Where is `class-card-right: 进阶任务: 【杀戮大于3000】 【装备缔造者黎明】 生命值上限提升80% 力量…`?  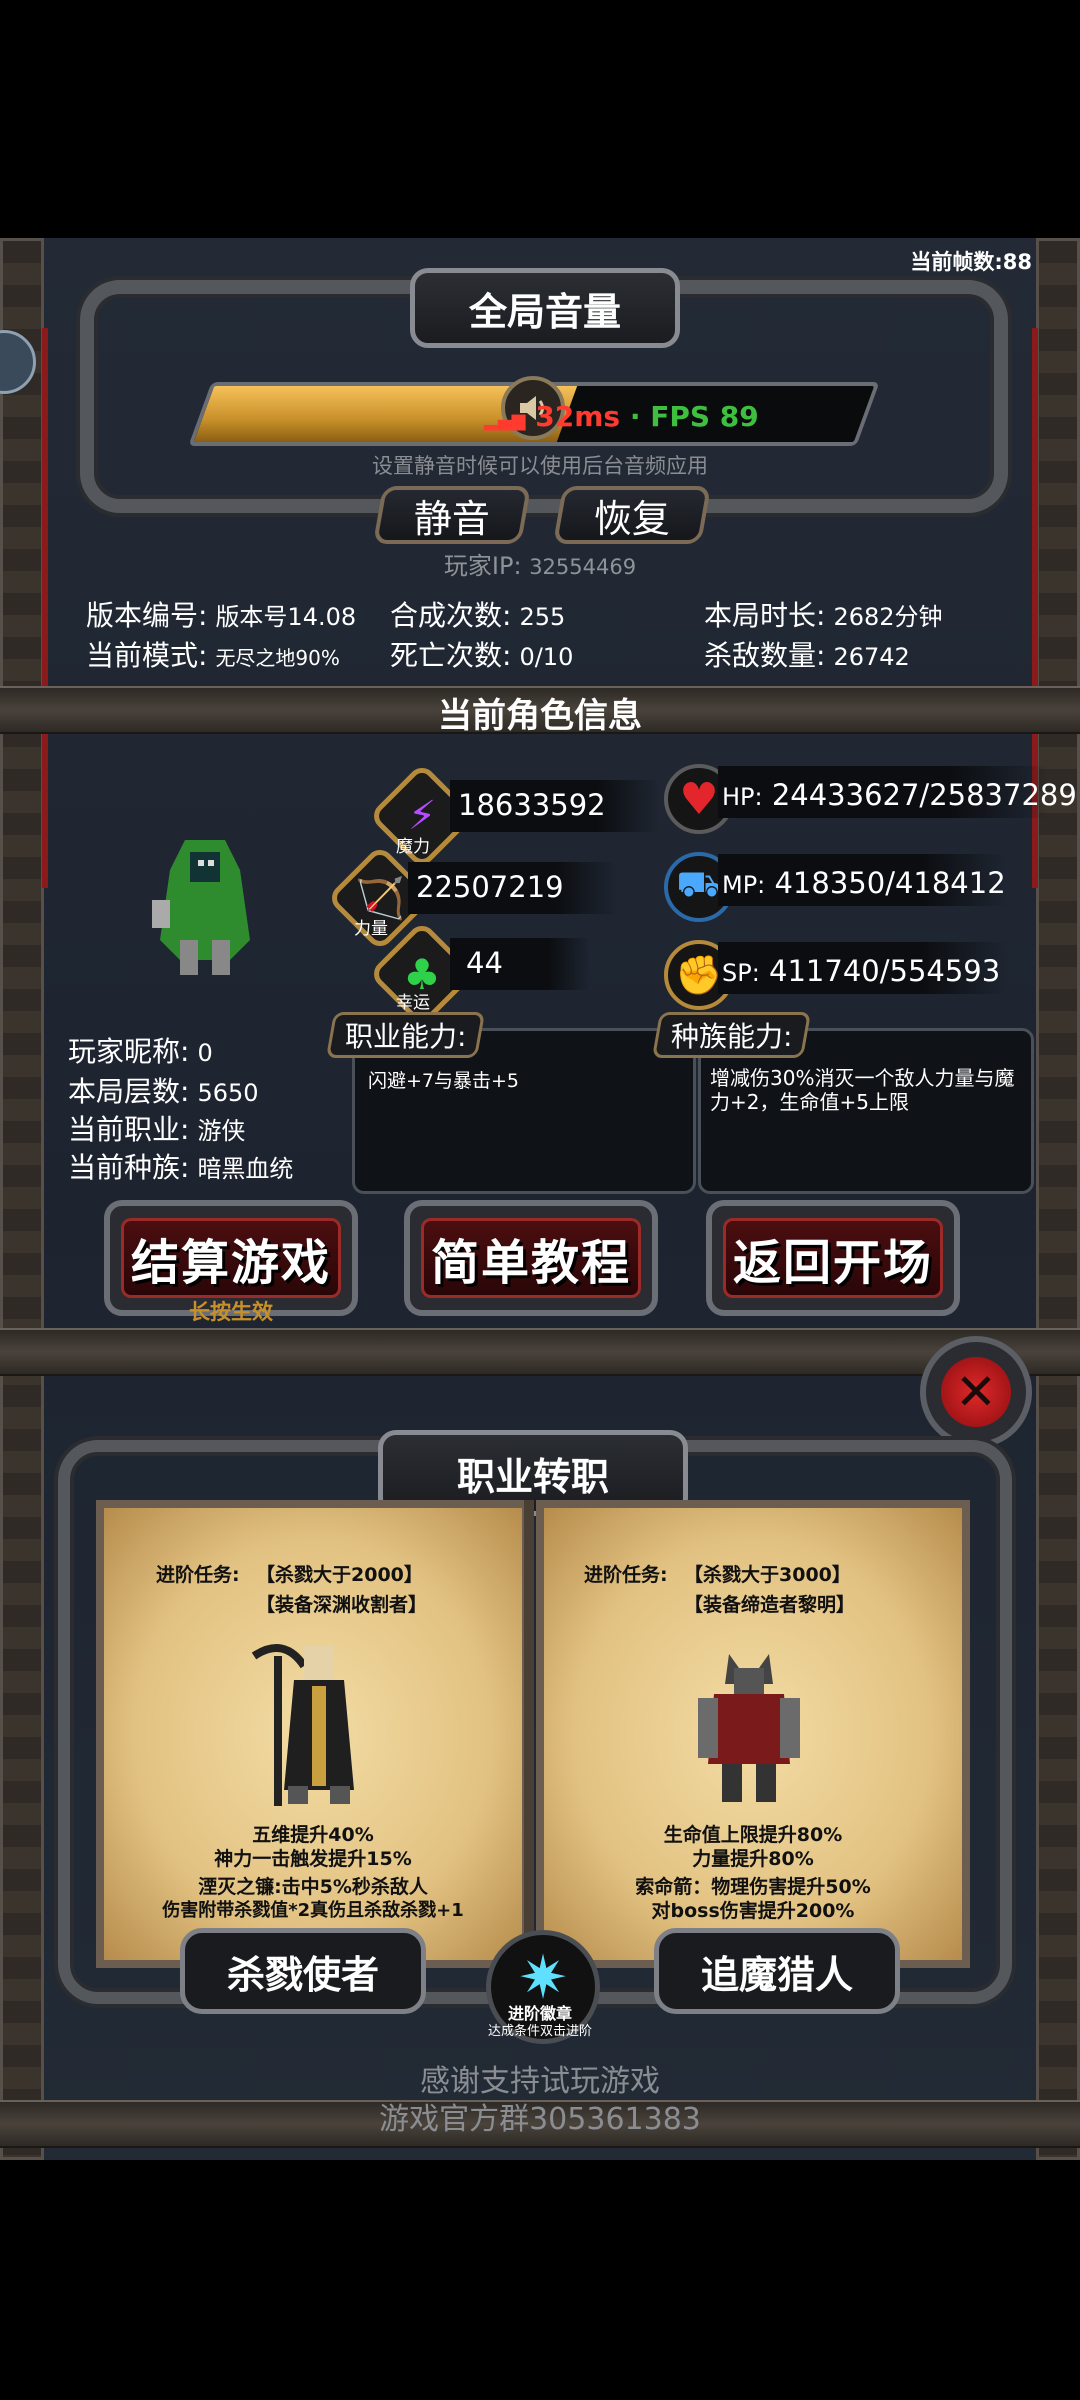
class-card-right: 进阶任务: 【杀戮大于3000】 【装备缔造者黎明】 生命值上限提升80% 力量… is located at coordinates (753, 1734).